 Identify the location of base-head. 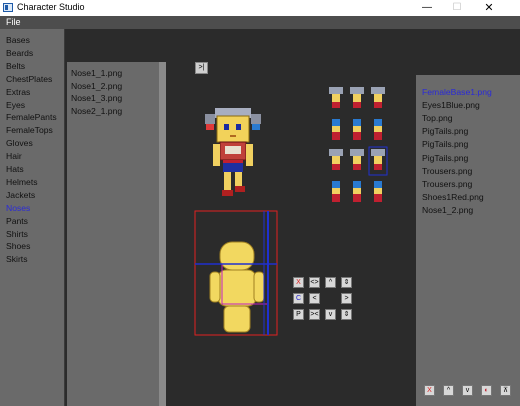
(237, 256).